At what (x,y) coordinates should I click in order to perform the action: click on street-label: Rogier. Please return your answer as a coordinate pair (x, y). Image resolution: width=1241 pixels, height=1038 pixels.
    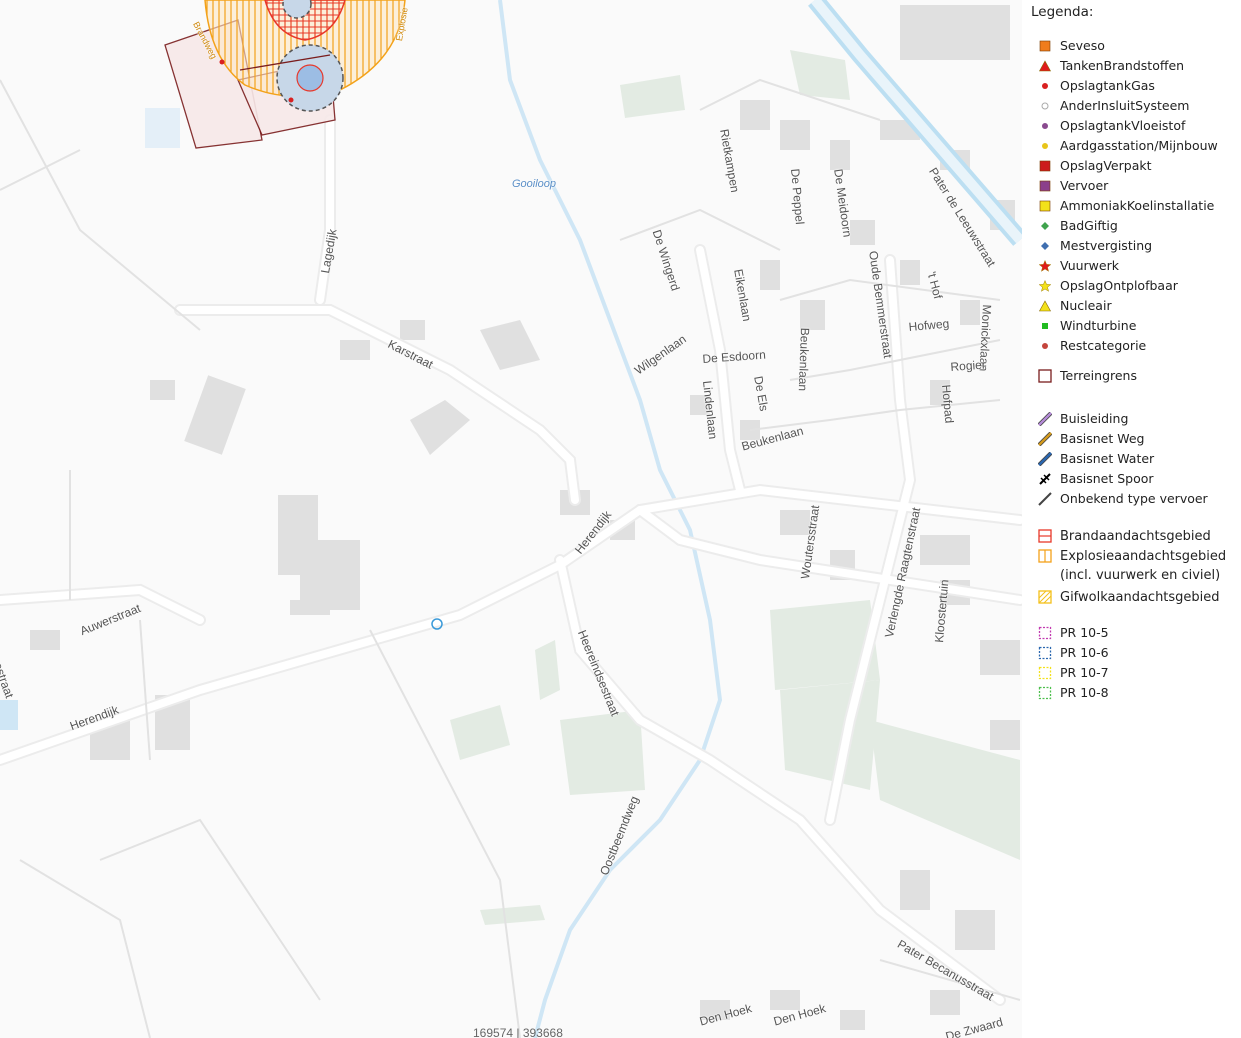
    Looking at the image, I should click on (968, 365).